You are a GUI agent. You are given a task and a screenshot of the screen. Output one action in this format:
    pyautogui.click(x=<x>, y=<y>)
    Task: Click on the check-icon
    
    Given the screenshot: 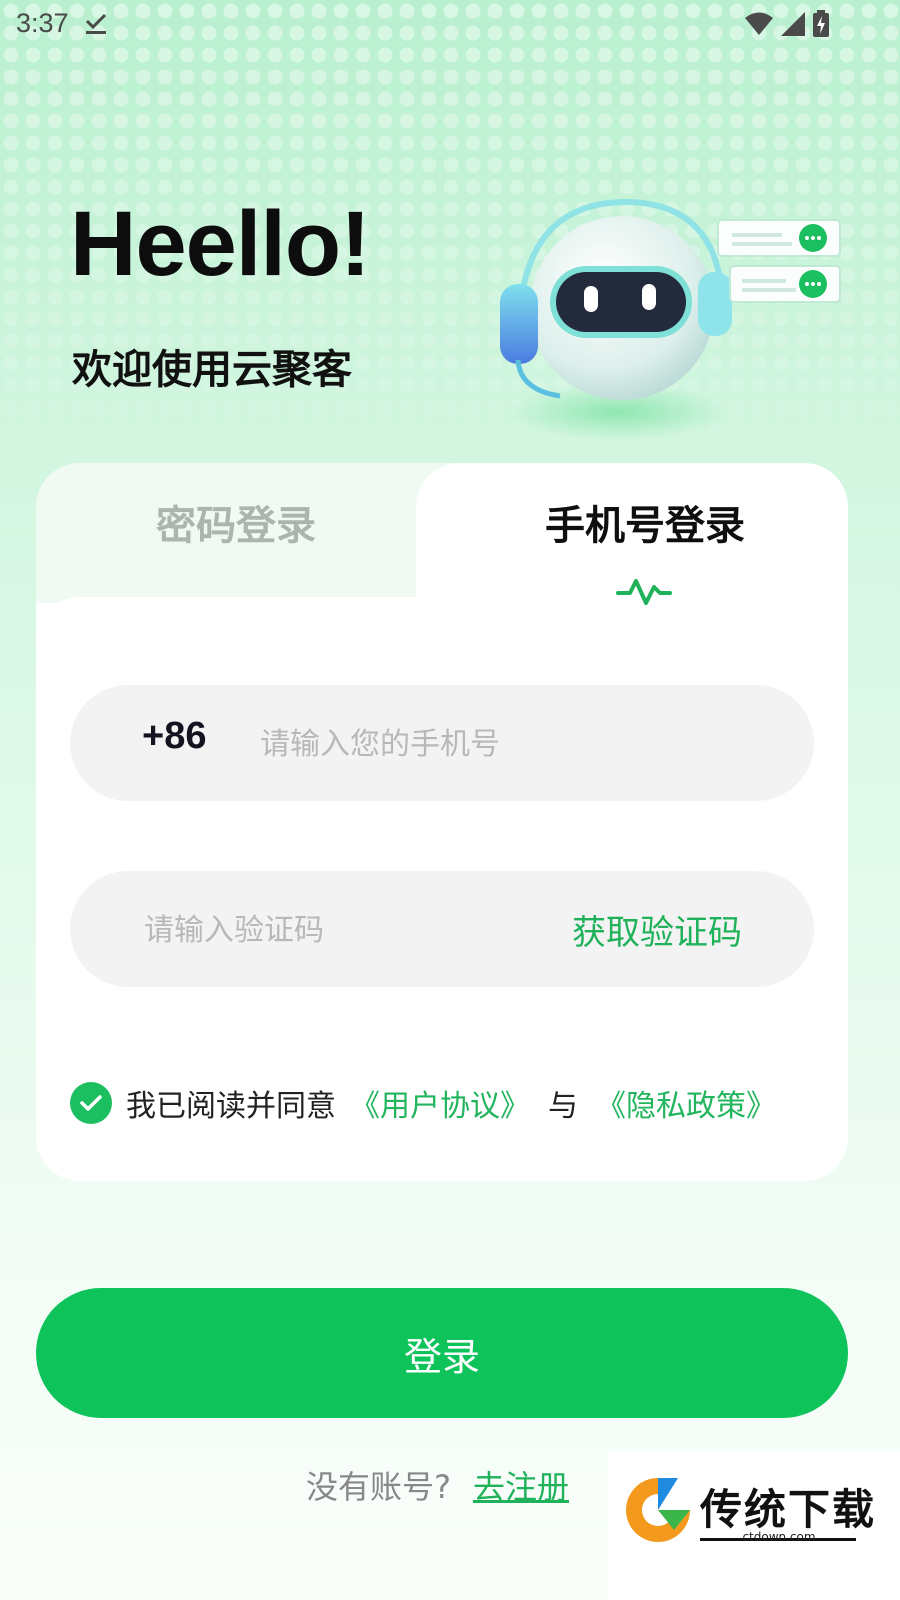 What is the action you would take?
    pyautogui.click(x=91, y=1103)
    